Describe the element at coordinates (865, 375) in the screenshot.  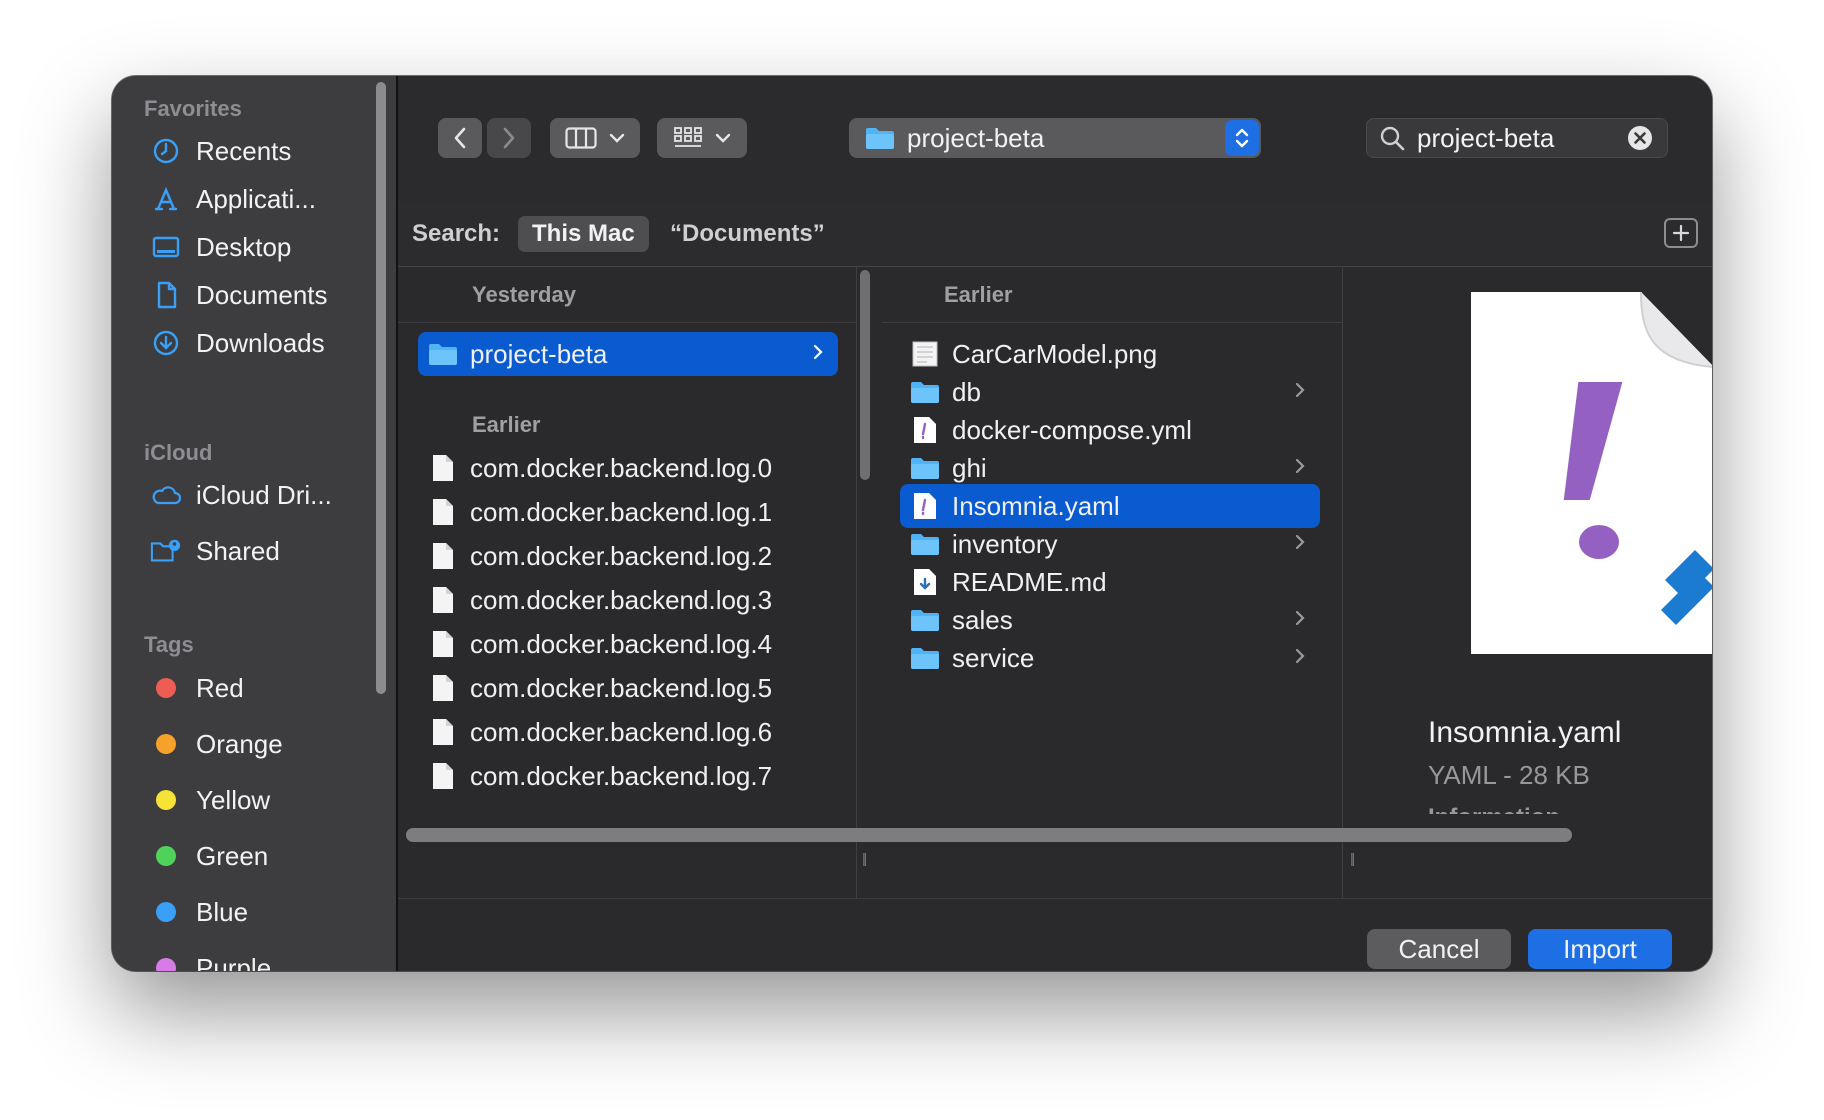
I see `column-scrollbar` at that location.